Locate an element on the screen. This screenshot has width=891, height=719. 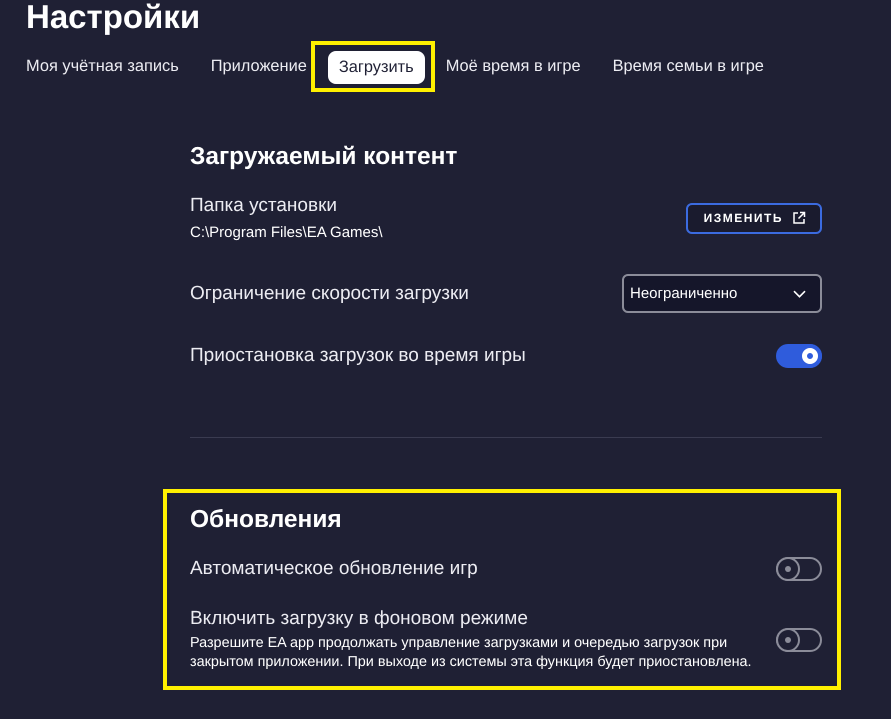
section-title: Загружаемый контент is located at coordinates (324, 157).